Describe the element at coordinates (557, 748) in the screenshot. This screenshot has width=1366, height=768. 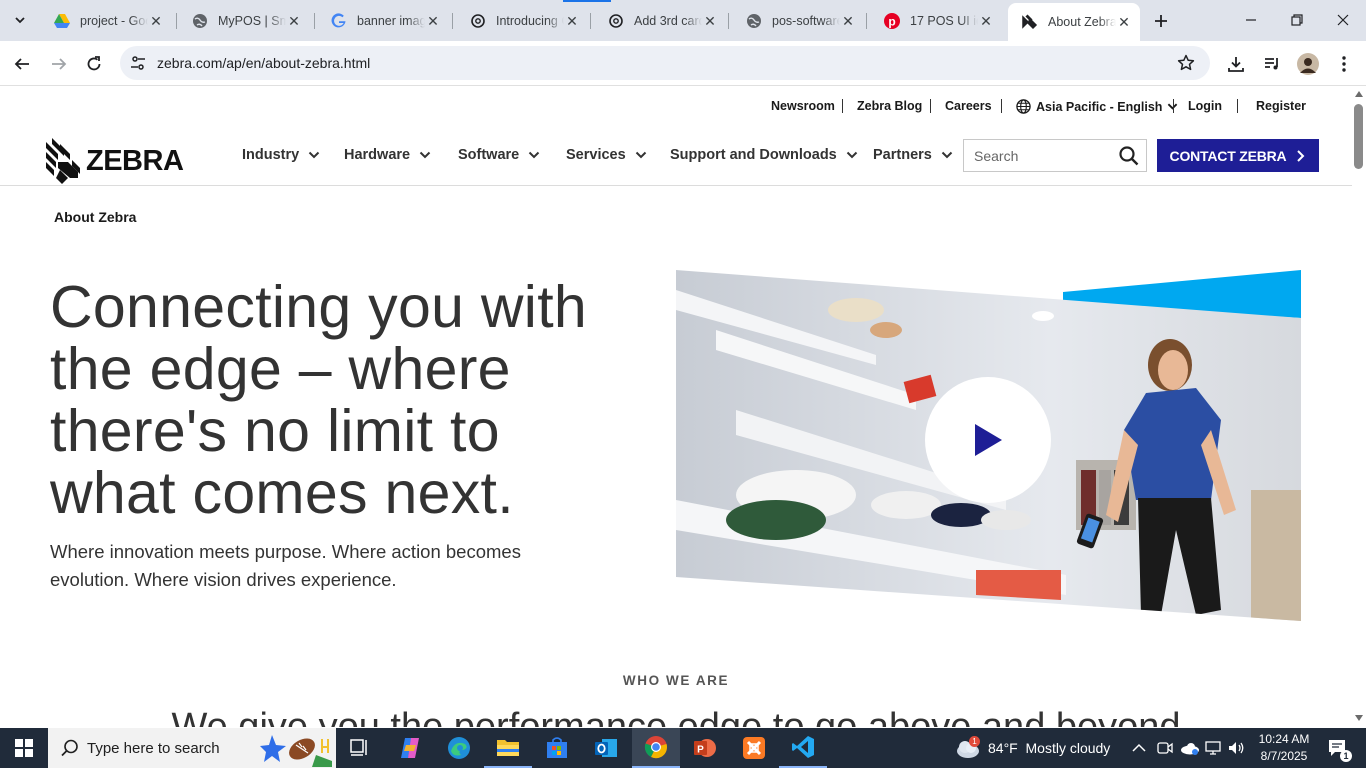
I see `taskbar-app-store` at that location.